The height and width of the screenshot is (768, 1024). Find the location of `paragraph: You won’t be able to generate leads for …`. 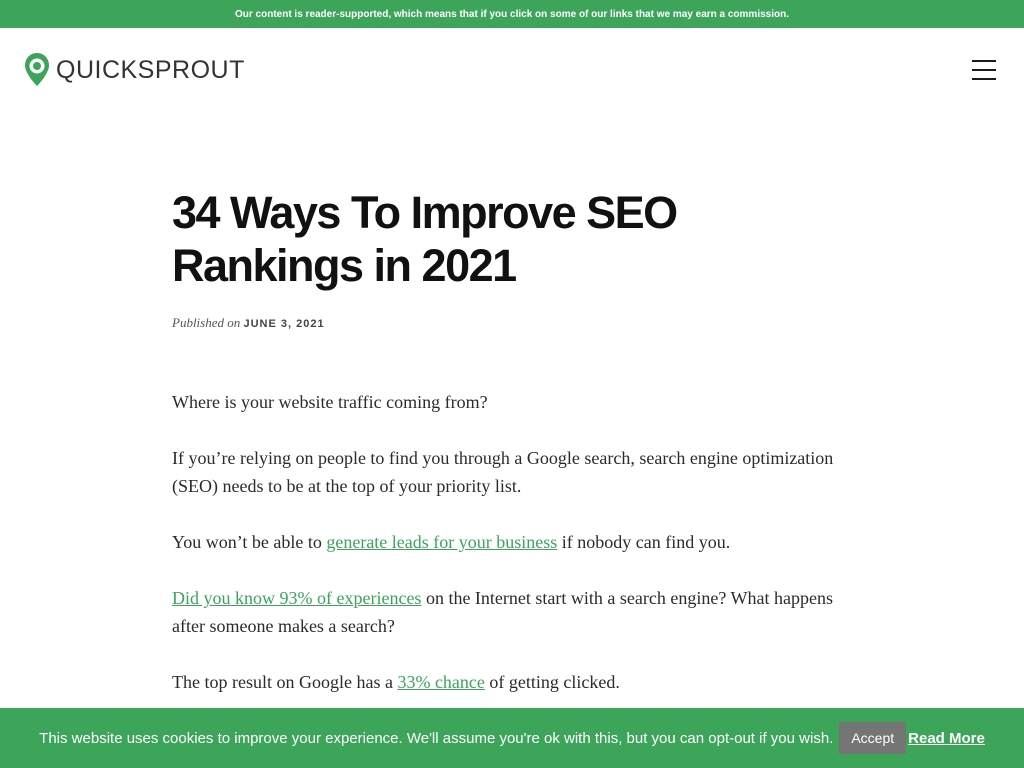

paragraph: You won’t be able to generate leads for … is located at coordinates (451, 542).